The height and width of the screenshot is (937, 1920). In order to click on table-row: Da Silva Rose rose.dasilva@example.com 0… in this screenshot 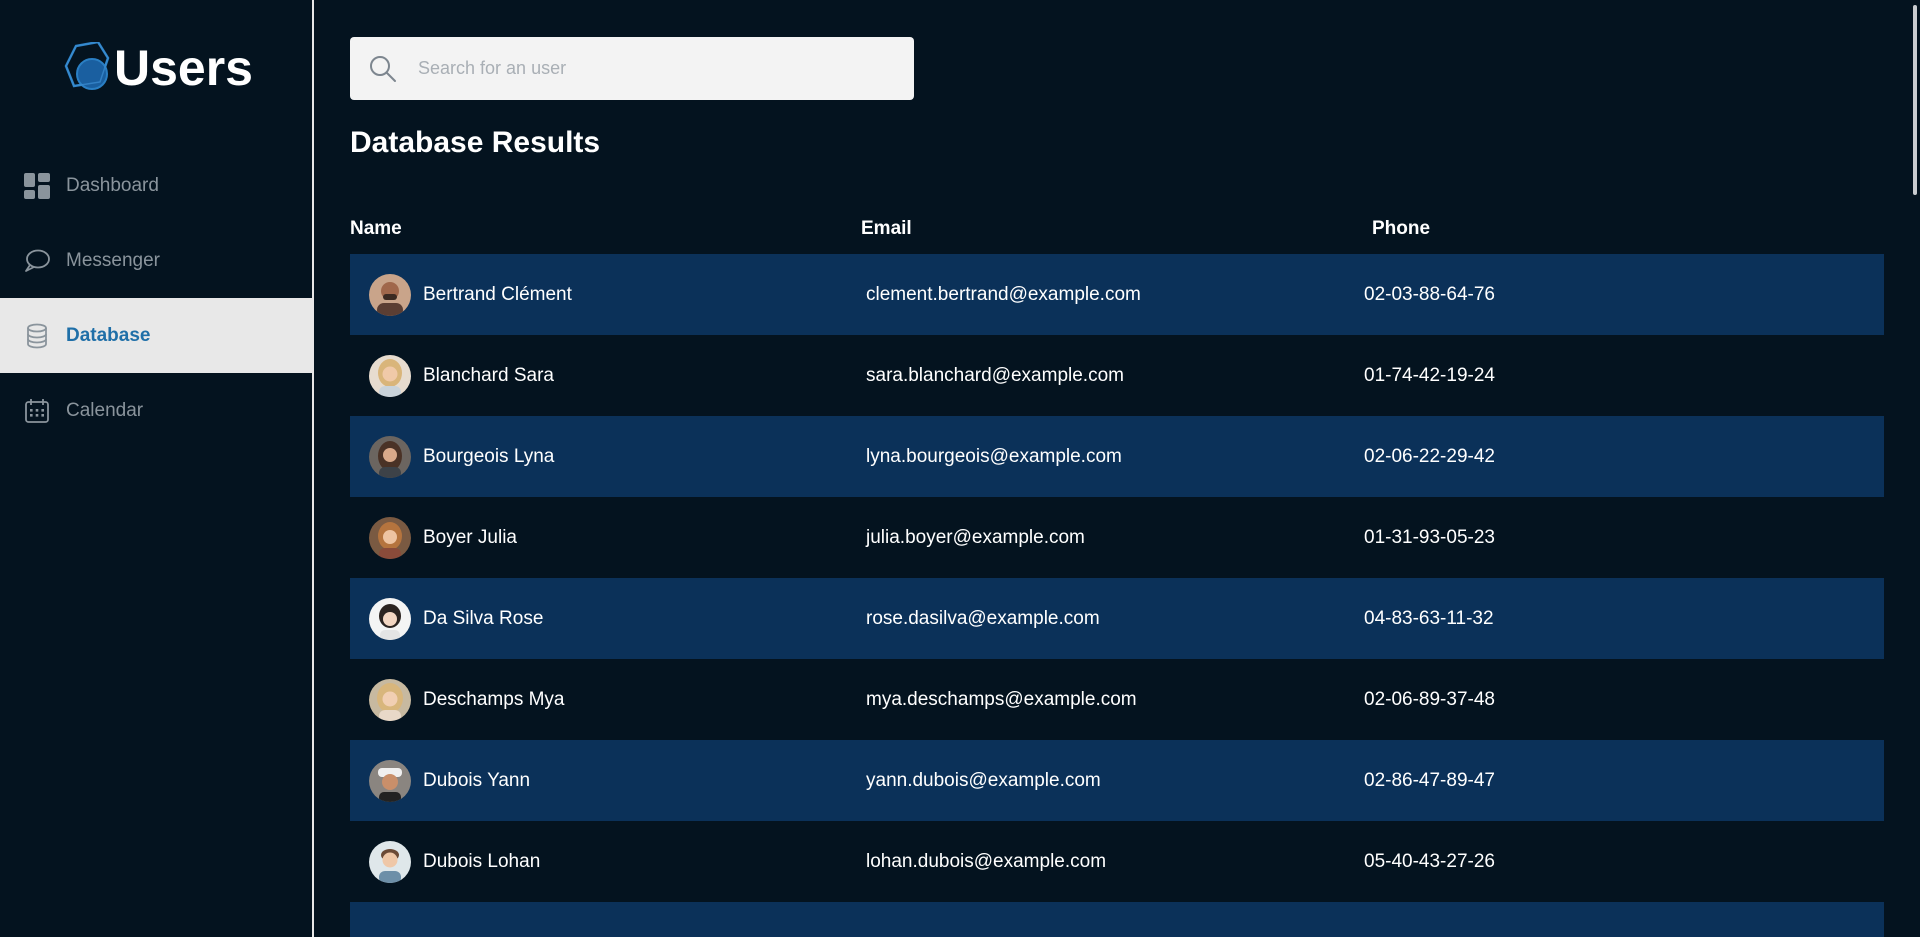, I will do `click(1117, 618)`.